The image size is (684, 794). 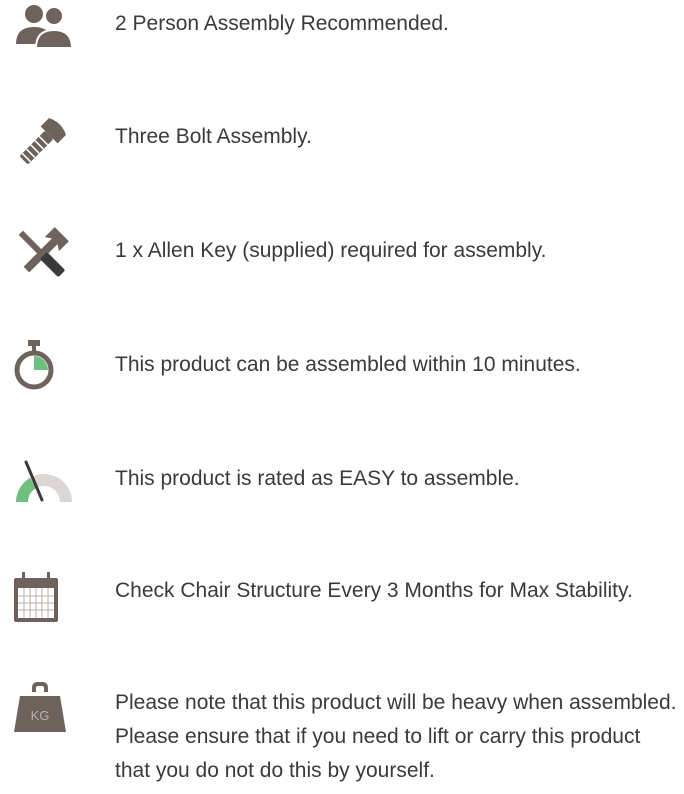 I want to click on stopwatch-icon, so click(x=42, y=366).